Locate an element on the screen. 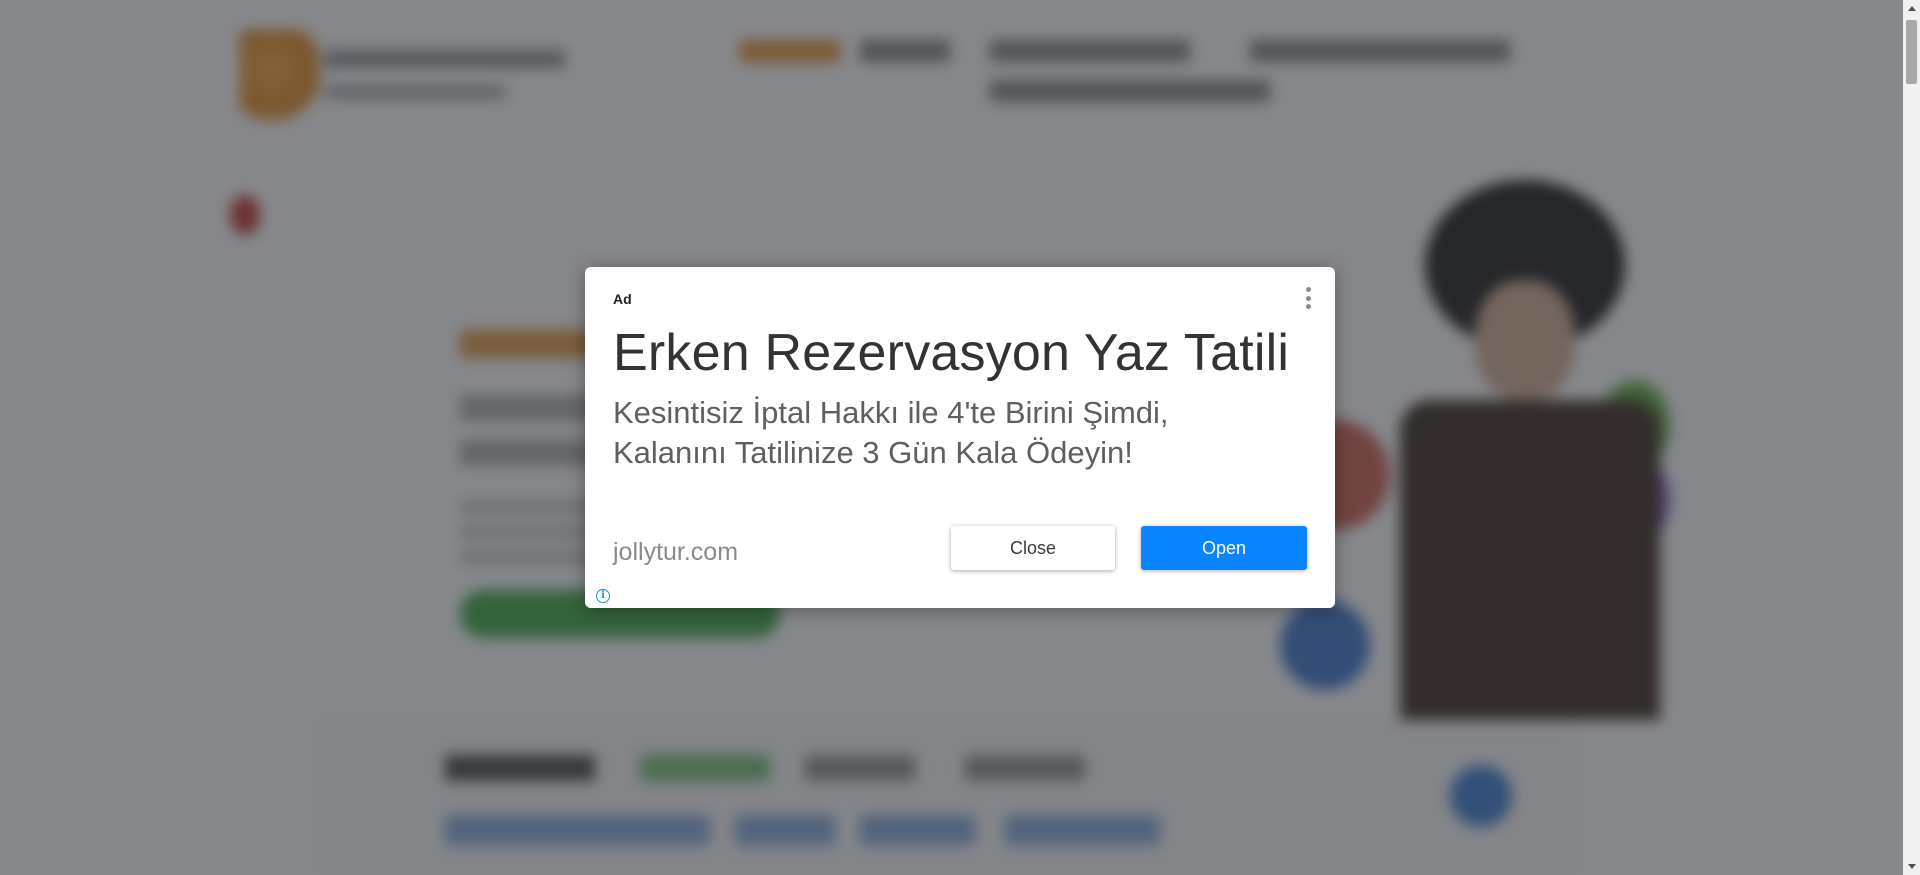 The image size is (1920, 875). open-button: Open is located at coordinates (1224, 548).